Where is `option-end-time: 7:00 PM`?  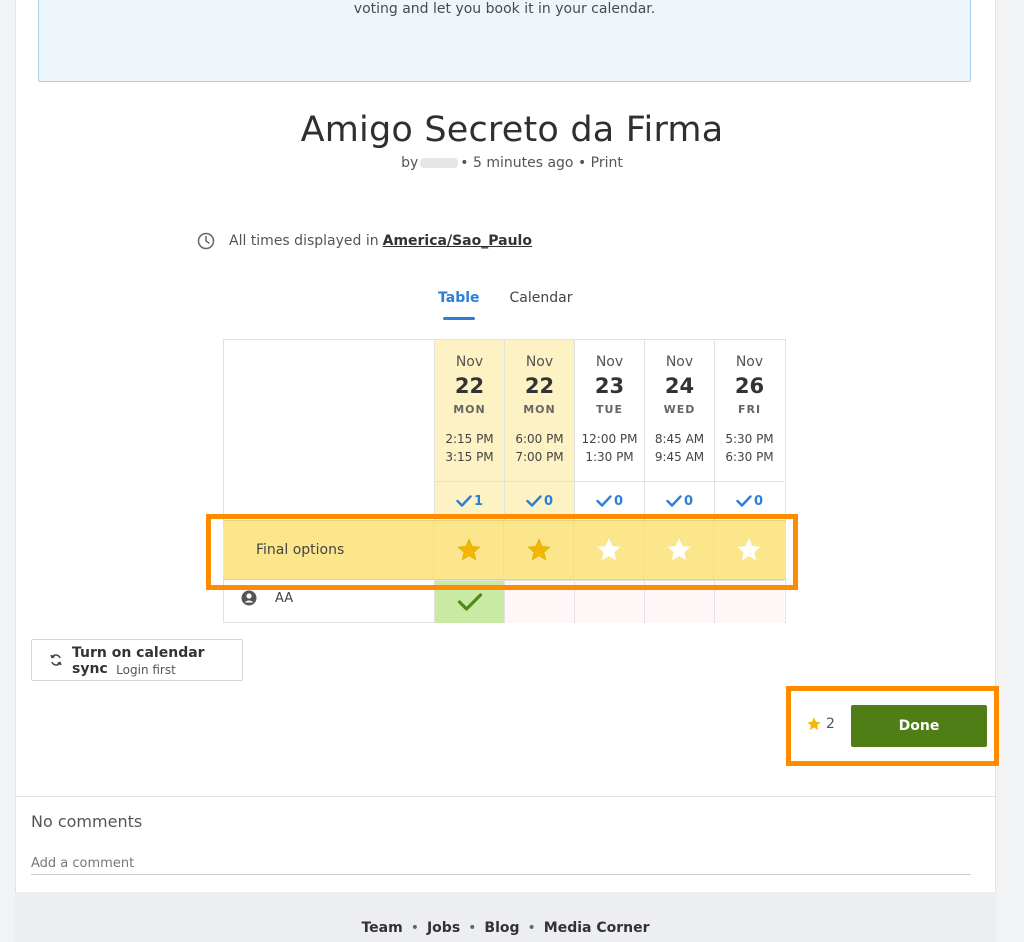 option-end-time: 7:00 PM is located at coordinates (539, 457).